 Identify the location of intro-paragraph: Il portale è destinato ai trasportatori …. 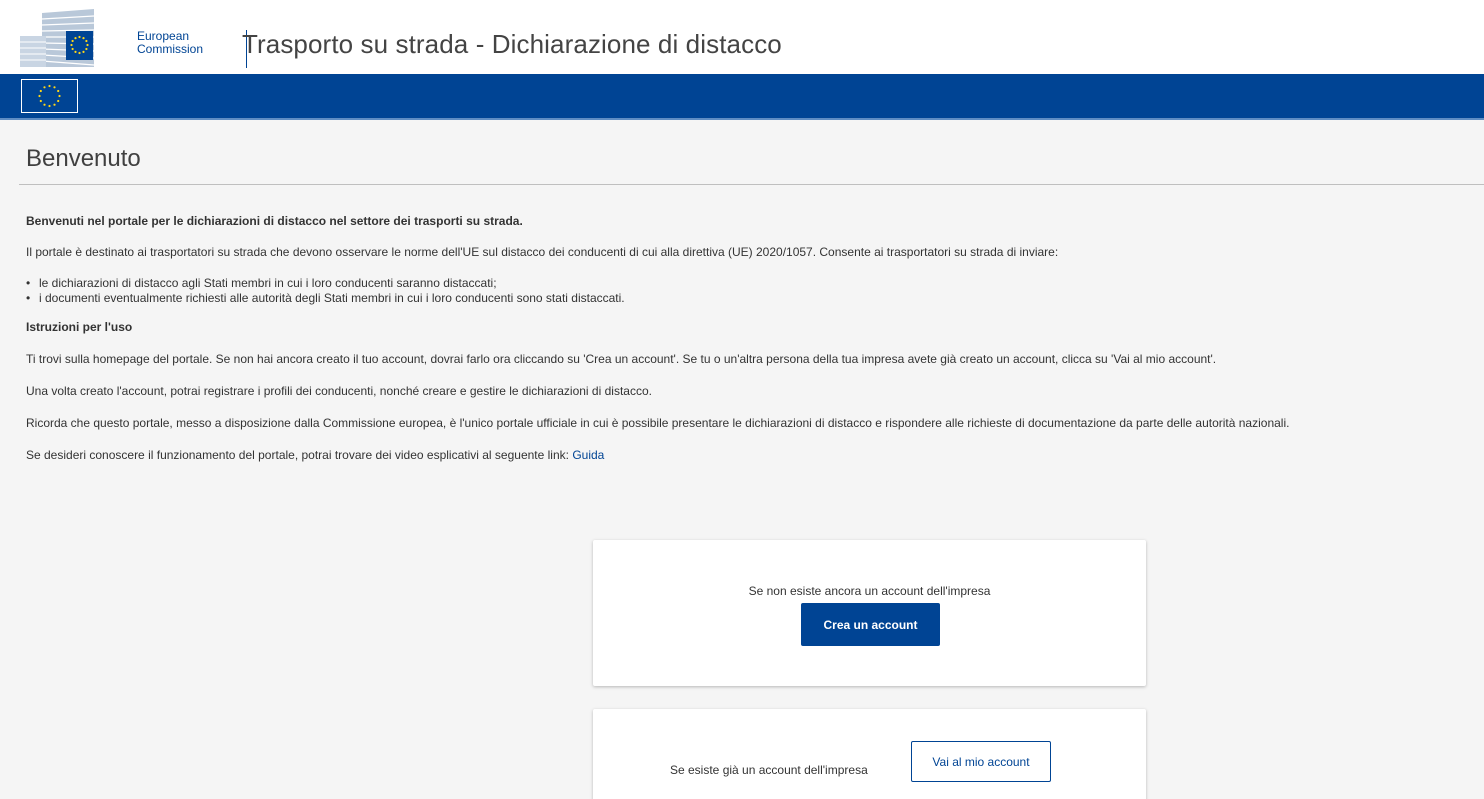
(542, 252).